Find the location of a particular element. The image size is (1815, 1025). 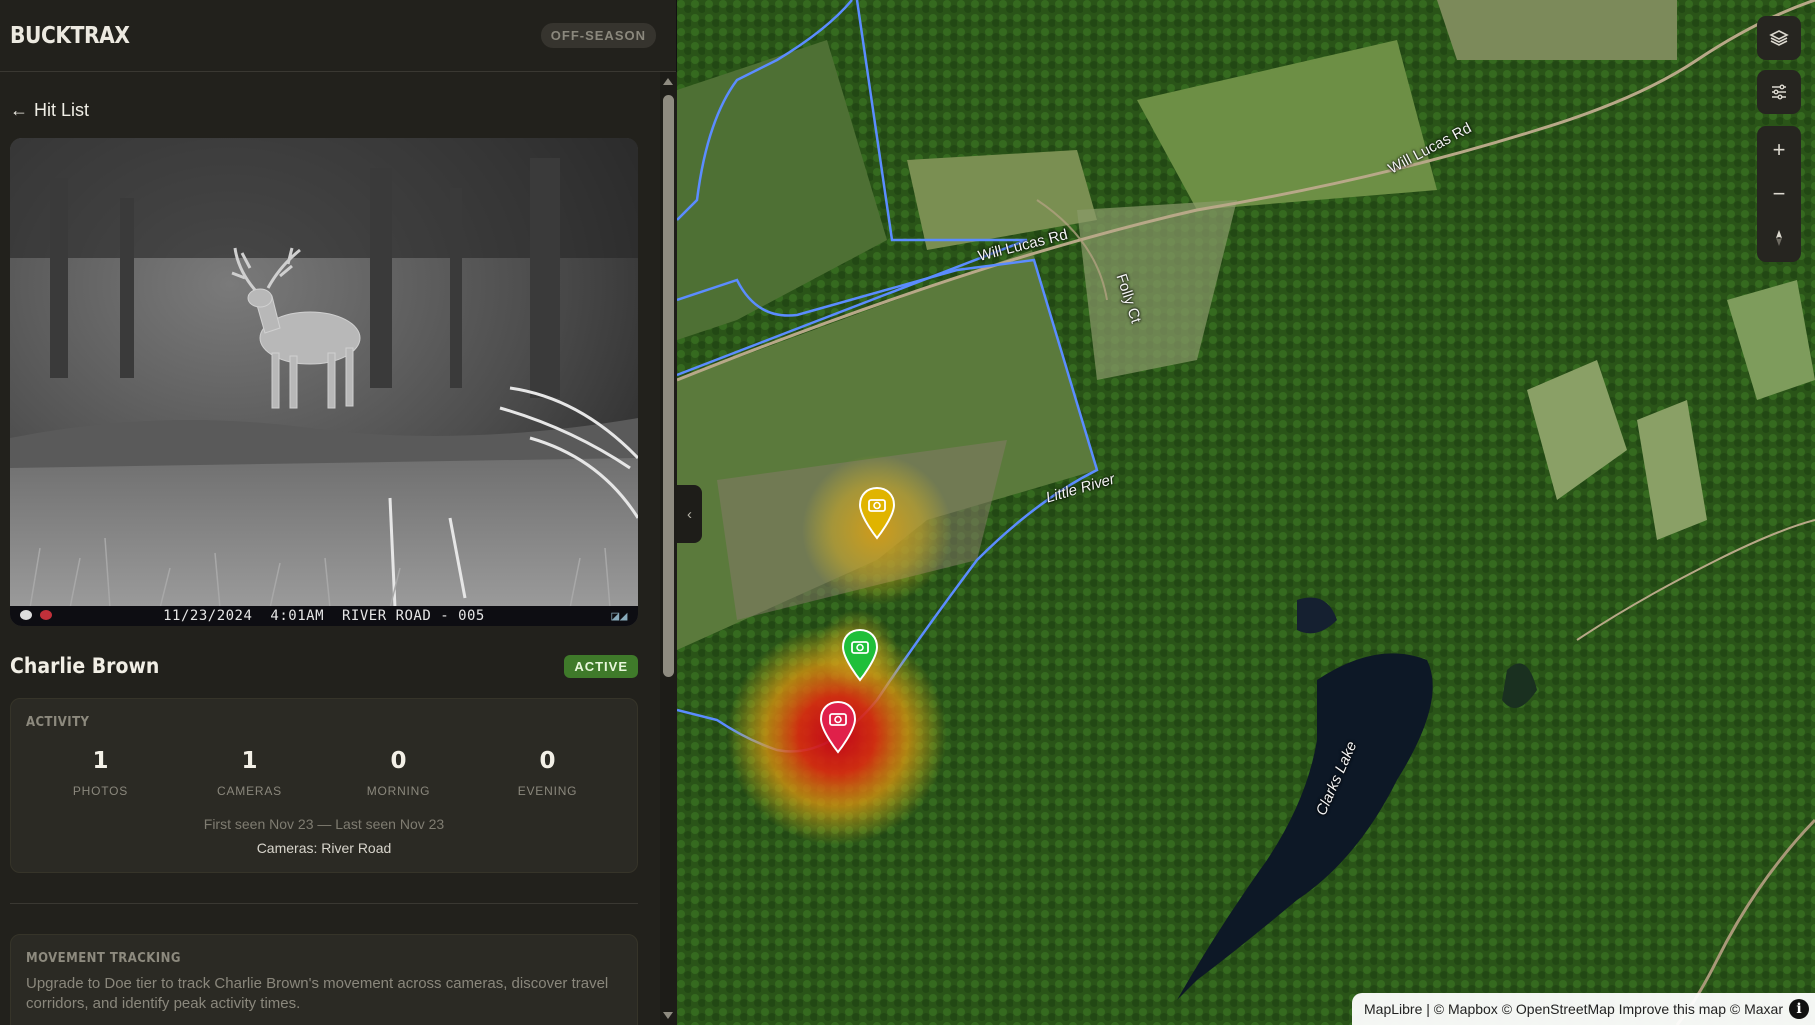

stat-evening: 0 EVENING is located at coordinates (547, 773).